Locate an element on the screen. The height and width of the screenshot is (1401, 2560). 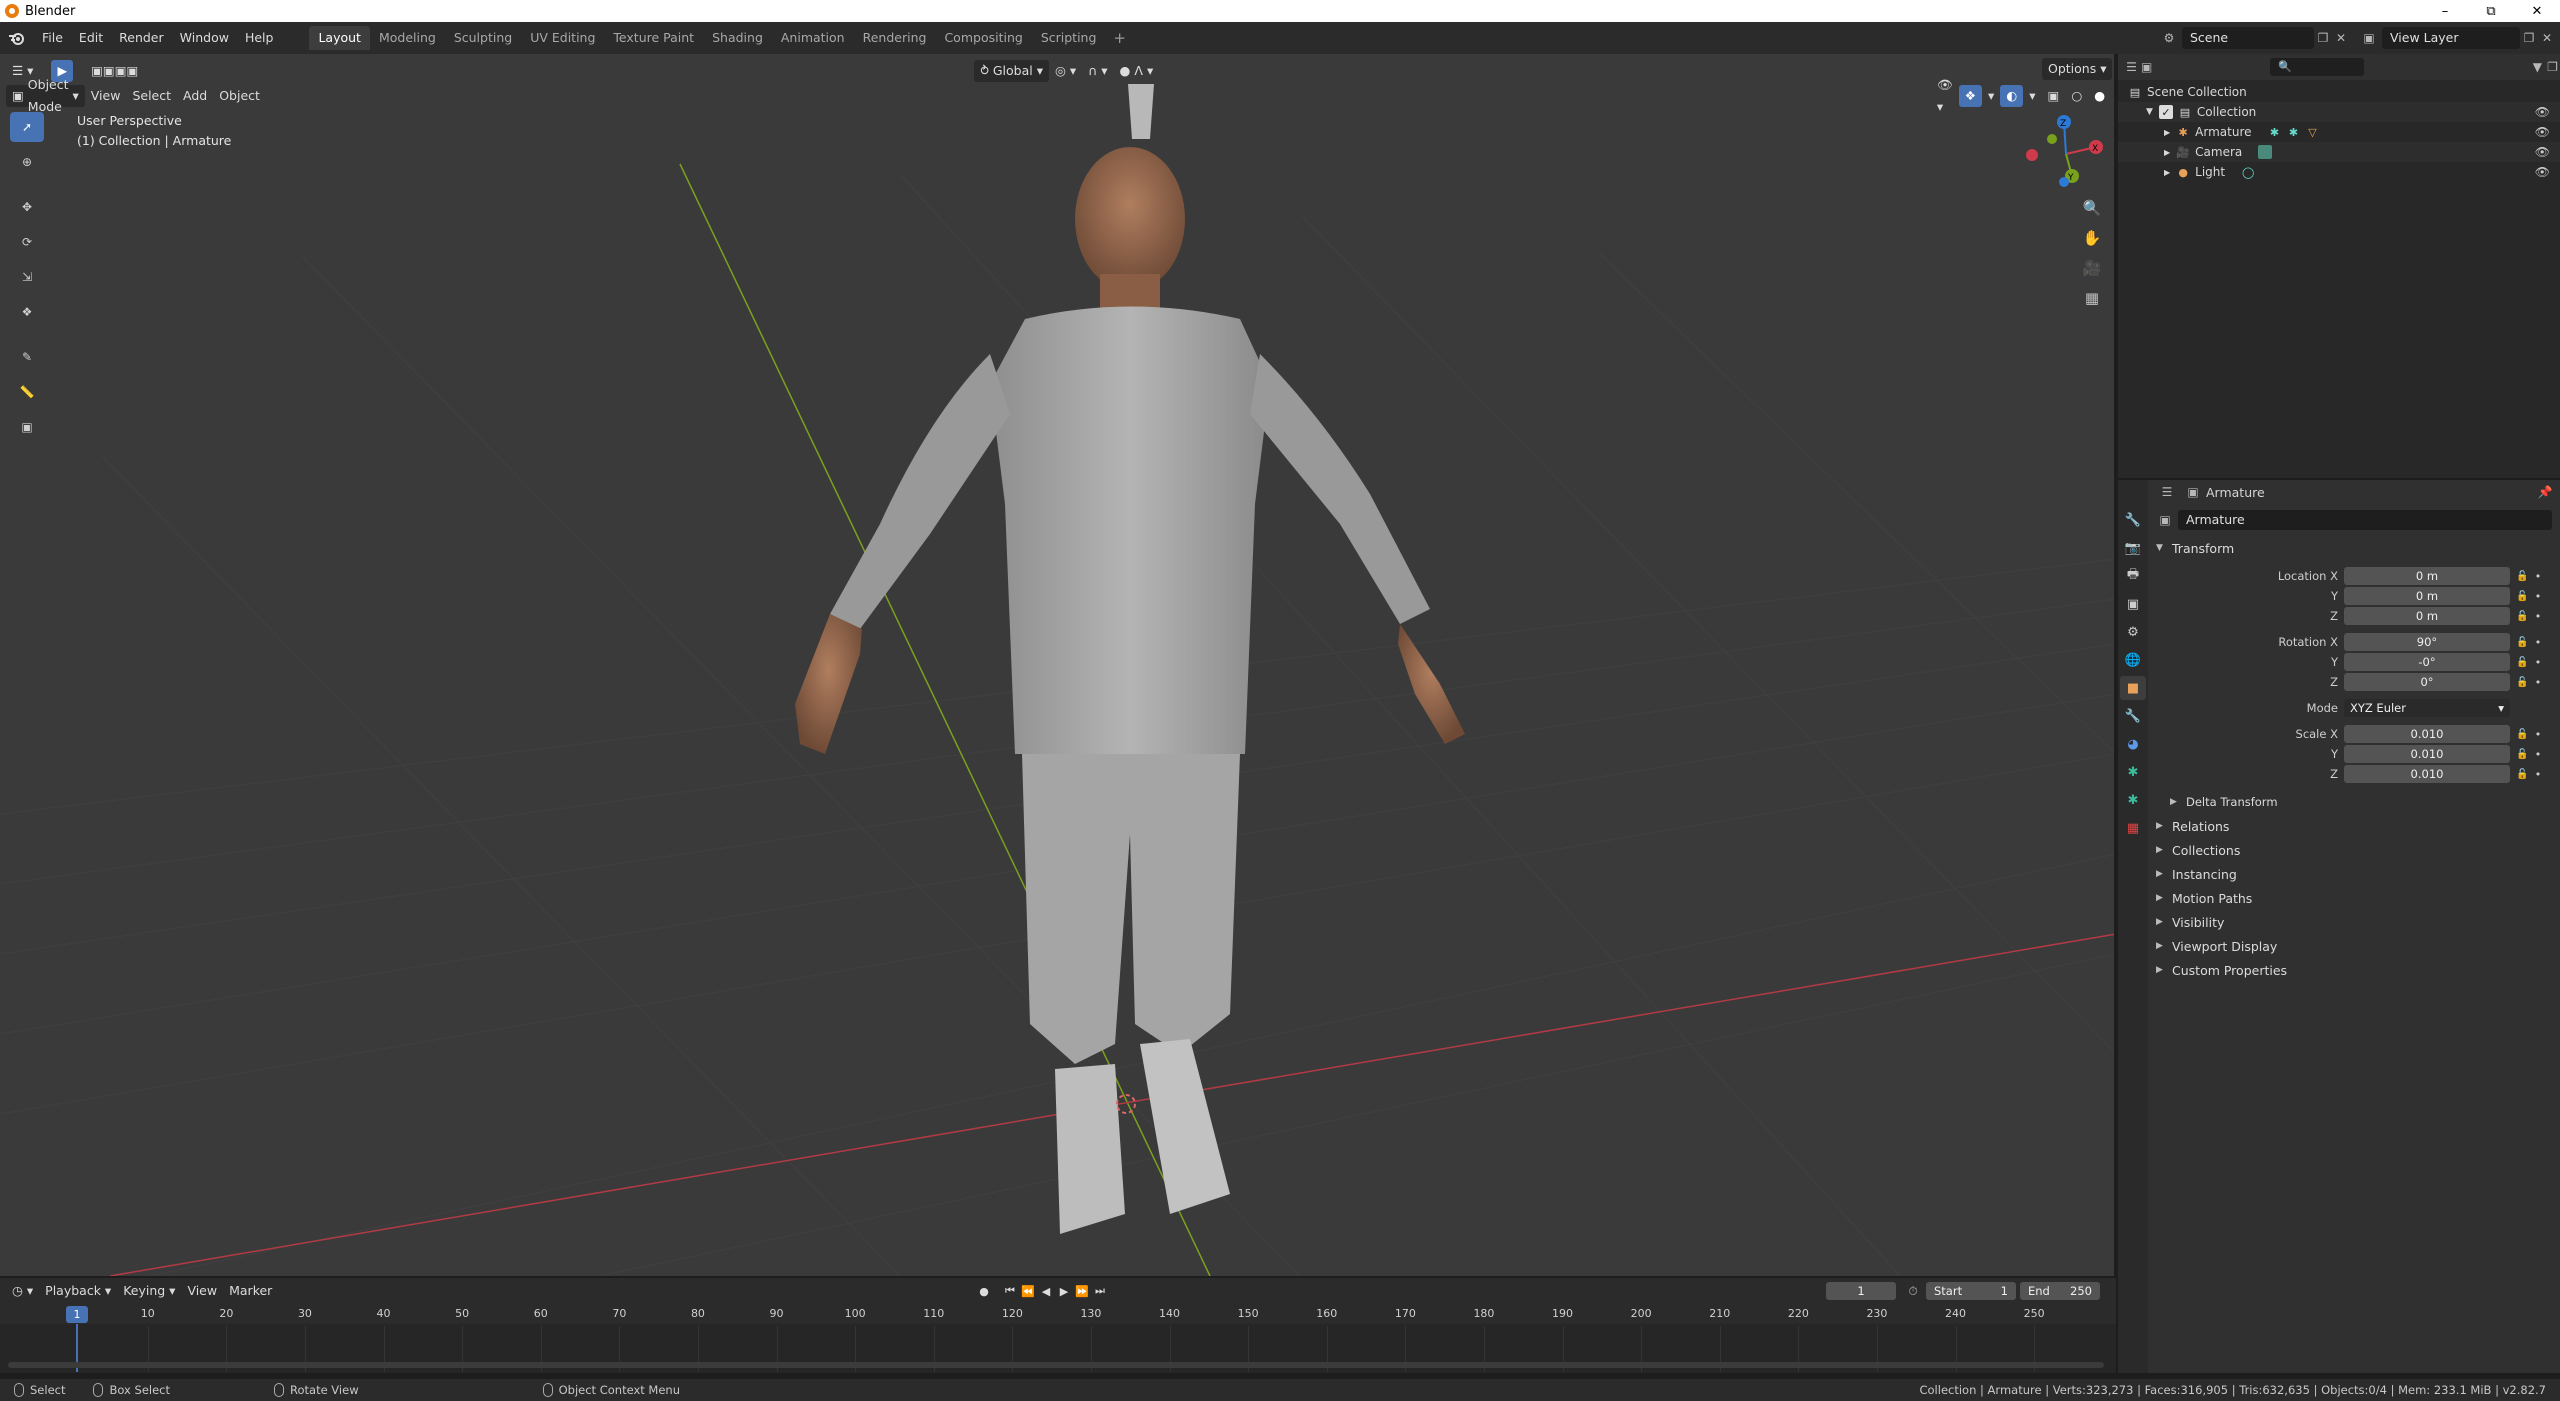
shading-material-icon: ◑ is located at coordinates (2112, 96).